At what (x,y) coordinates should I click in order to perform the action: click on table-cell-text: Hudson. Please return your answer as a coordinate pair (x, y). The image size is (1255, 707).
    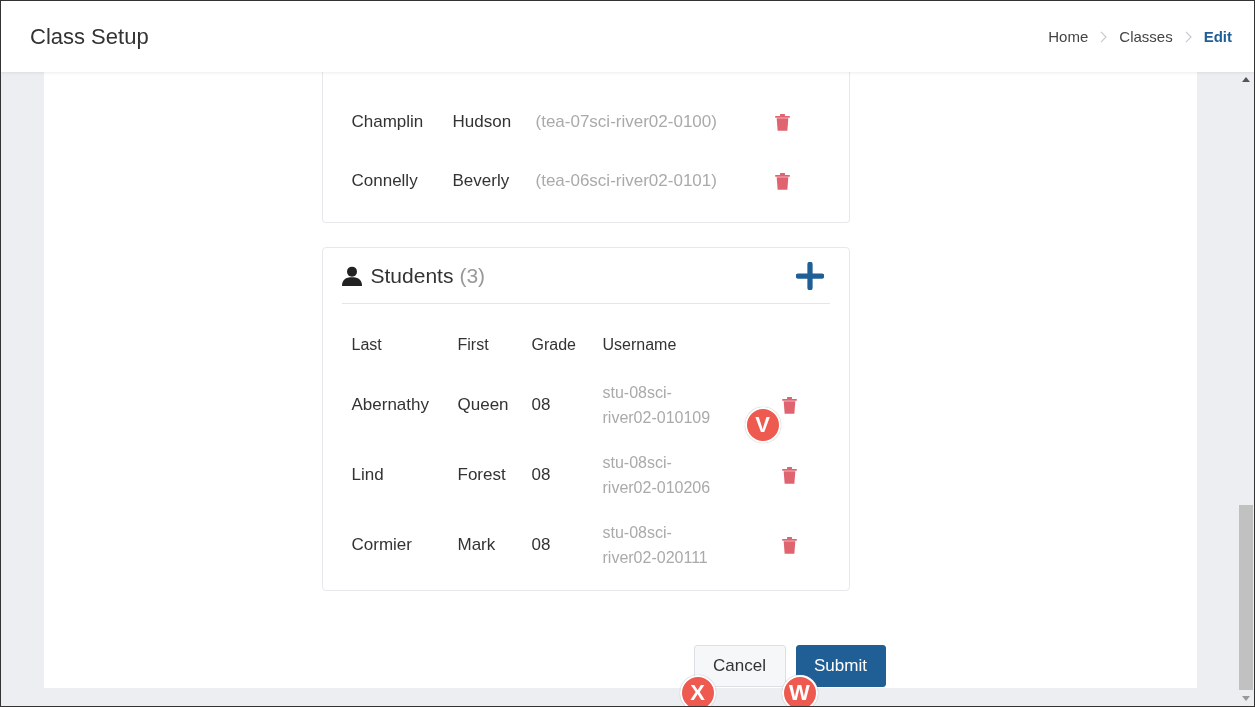
    Looking at the image, I should click on (482, 121).